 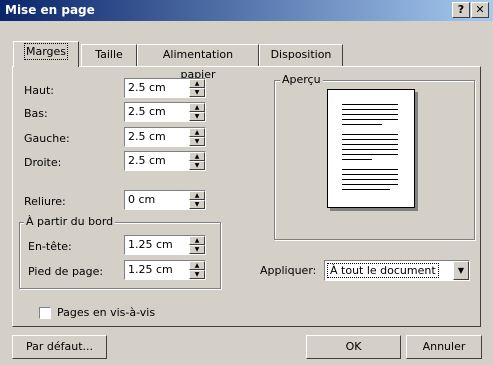 What do you see at coordinates (147, 136) in the screenshot?
I see `gauche-value: 2.5 cm` at bounding box center [147, 136].